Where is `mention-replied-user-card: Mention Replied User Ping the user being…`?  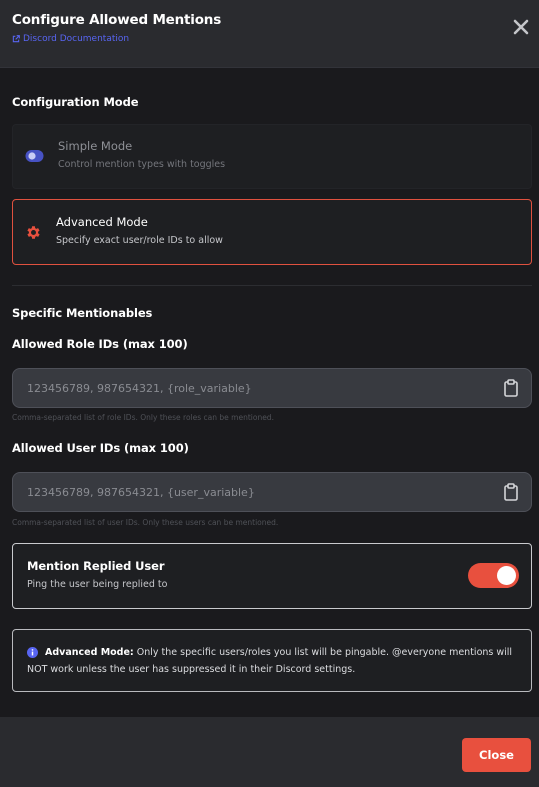 mention-replied-user-card: Mention Replied User Ping the user being… is located at coordinates (272, 576).